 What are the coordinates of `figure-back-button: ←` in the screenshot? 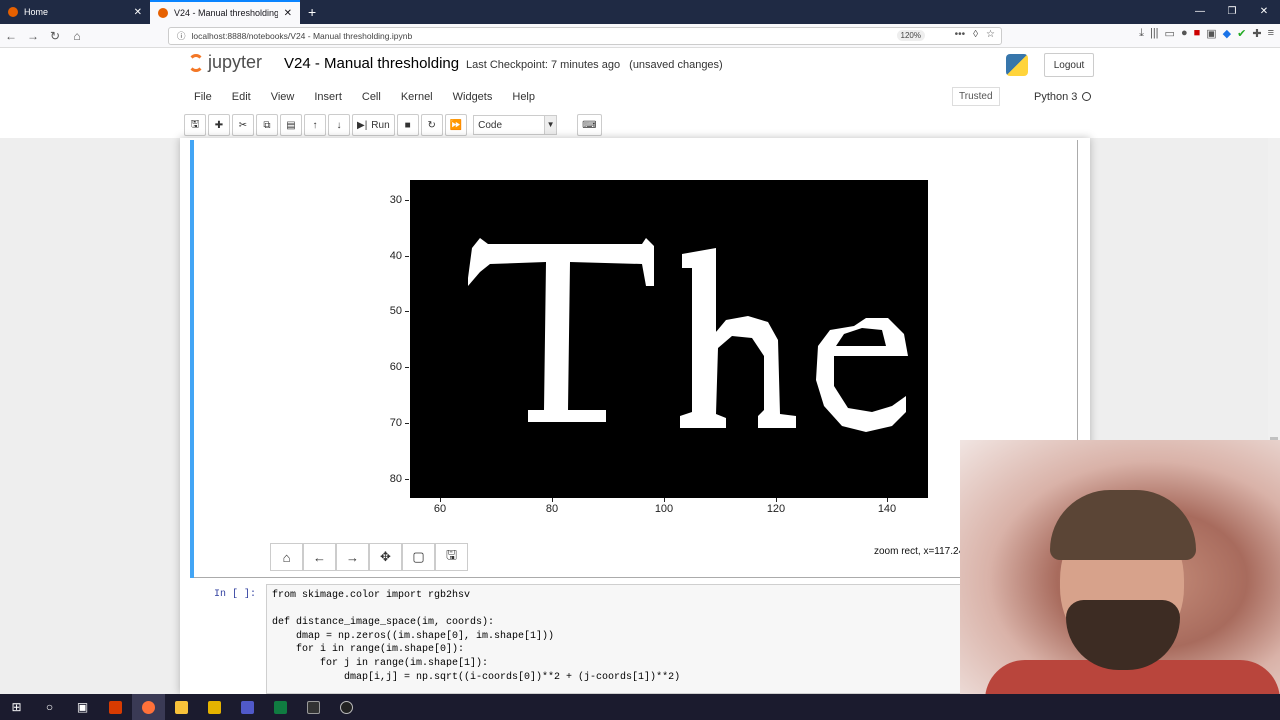 It's located at (319, 557).